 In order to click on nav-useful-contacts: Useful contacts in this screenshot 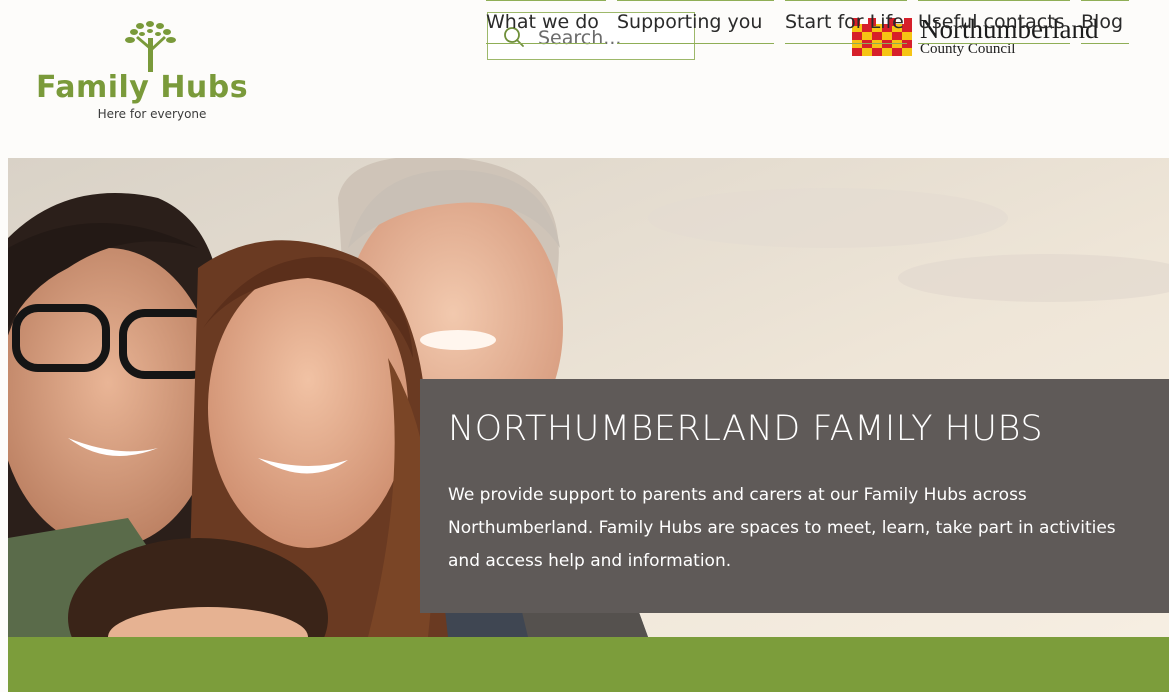, I will do `click(994, 22)`.